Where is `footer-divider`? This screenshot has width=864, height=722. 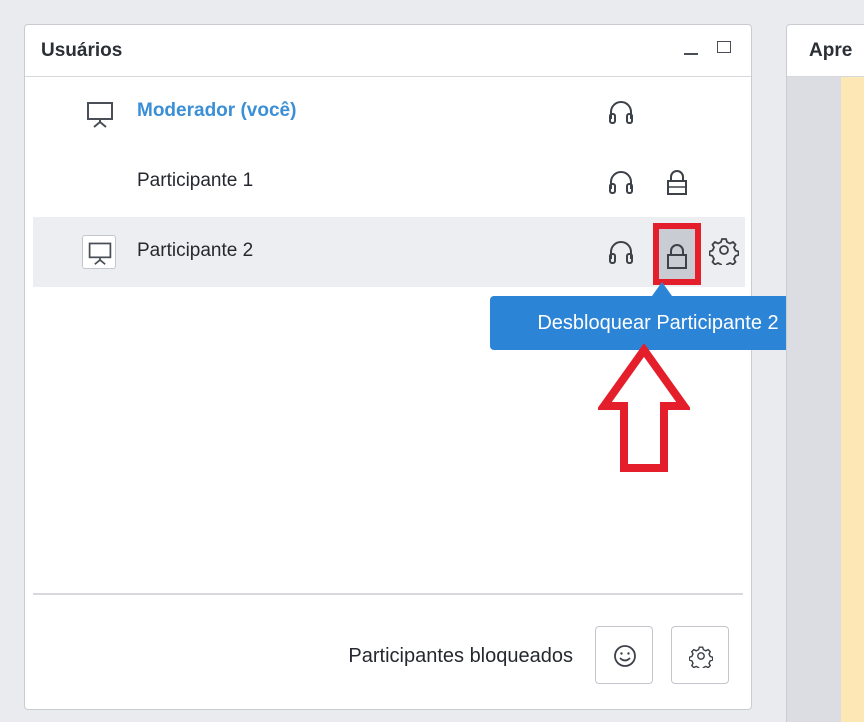 footer-divider is located at coordinates (388, 594).